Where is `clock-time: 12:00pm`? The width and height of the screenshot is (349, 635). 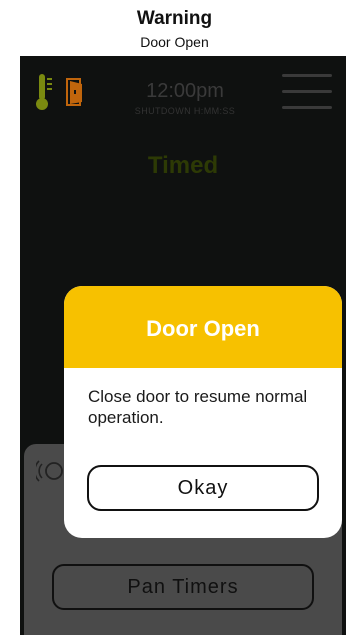
clock-time: 12:00pm is located at coordinates (185, 91).